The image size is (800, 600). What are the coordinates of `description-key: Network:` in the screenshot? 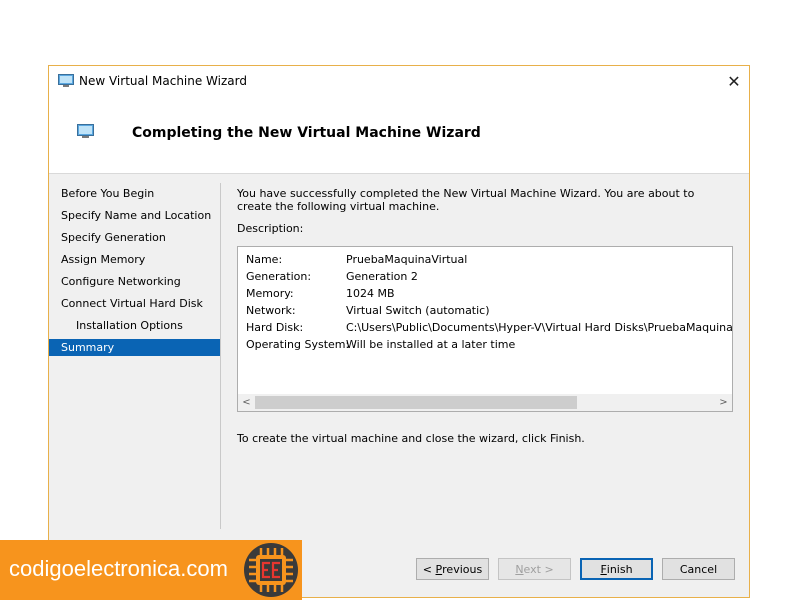 It's located at (271, 310).